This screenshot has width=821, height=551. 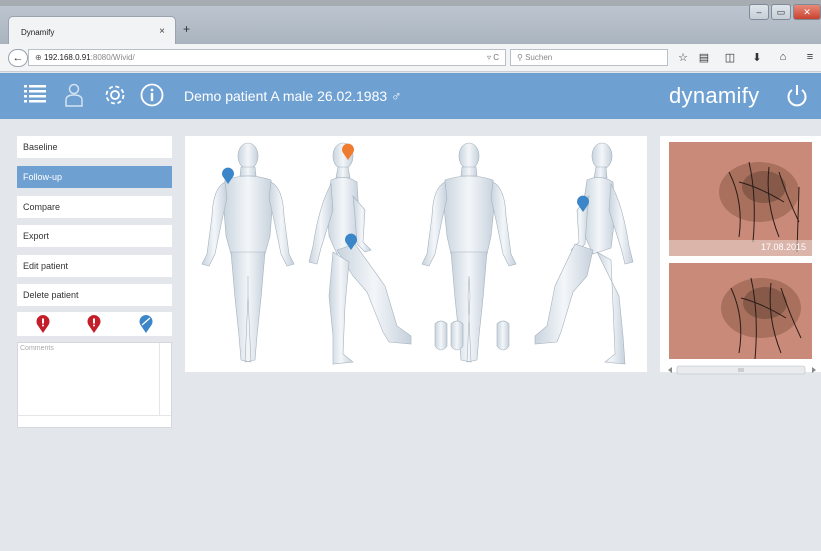 What do you see at coordinates (757, 57) in the screenshot?
I see `download-icon: ⬇` at bounding box center [757, 57].